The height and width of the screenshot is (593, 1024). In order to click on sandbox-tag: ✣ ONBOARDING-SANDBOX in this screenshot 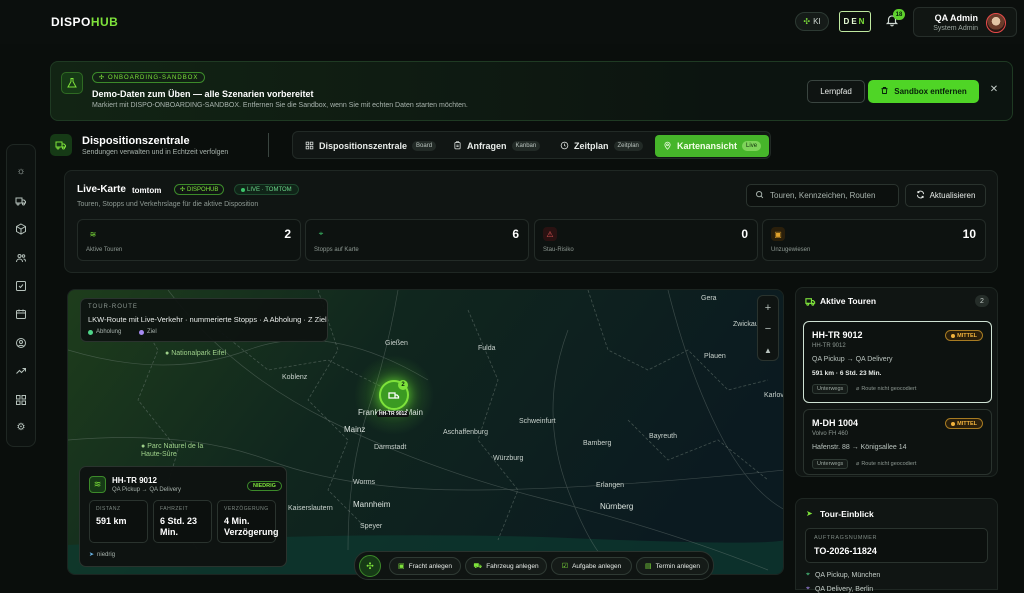, I will do `click(149, 77)`.